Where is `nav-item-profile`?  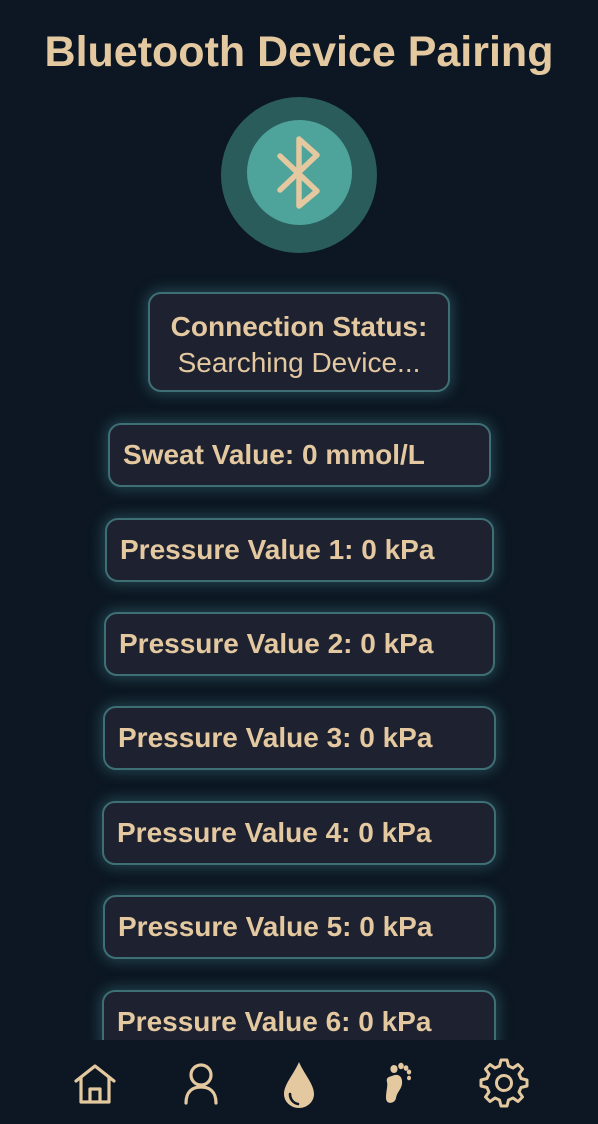
nav-item-profile is located at coordinates (201, 1083).